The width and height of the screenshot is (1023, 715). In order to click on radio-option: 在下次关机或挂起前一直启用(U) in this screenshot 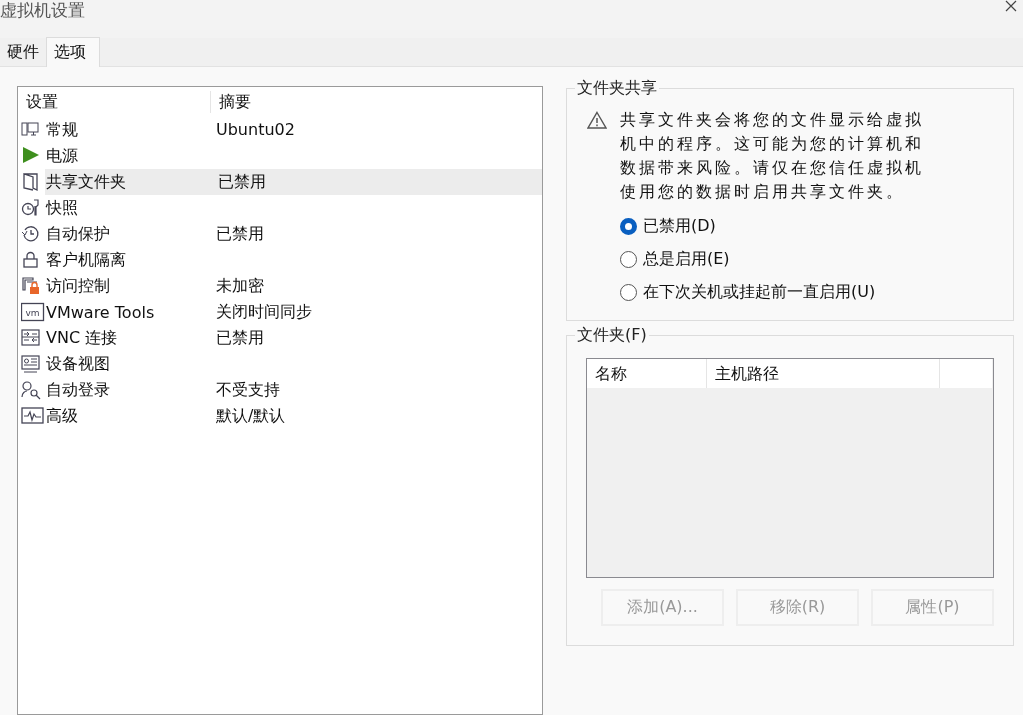, I will do `click(816, 292)`.